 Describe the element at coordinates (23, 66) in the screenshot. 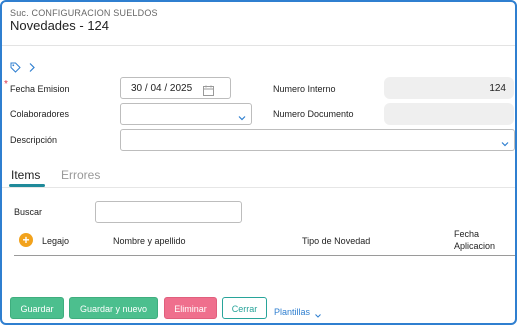

I see `tag-toolbar` at that location.